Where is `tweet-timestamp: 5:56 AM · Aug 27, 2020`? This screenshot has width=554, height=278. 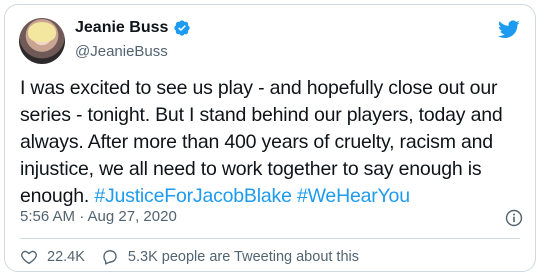
tweet-timestamp: 5:56 AM · Aug 27, 2020 is located at coordinates (98, 216).